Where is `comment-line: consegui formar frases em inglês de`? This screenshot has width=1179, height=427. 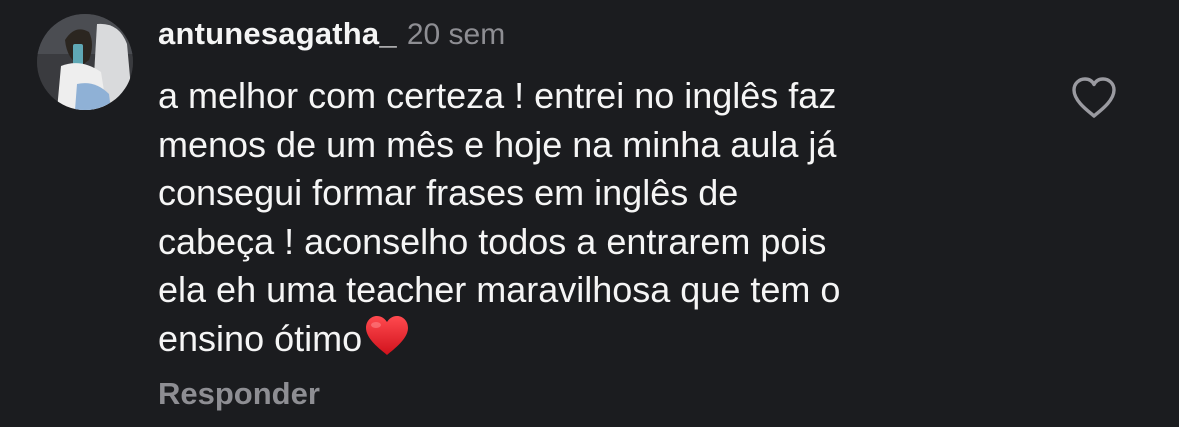 comment-line: consegui formar frases em inglês de is located at coordinates (448, 192).